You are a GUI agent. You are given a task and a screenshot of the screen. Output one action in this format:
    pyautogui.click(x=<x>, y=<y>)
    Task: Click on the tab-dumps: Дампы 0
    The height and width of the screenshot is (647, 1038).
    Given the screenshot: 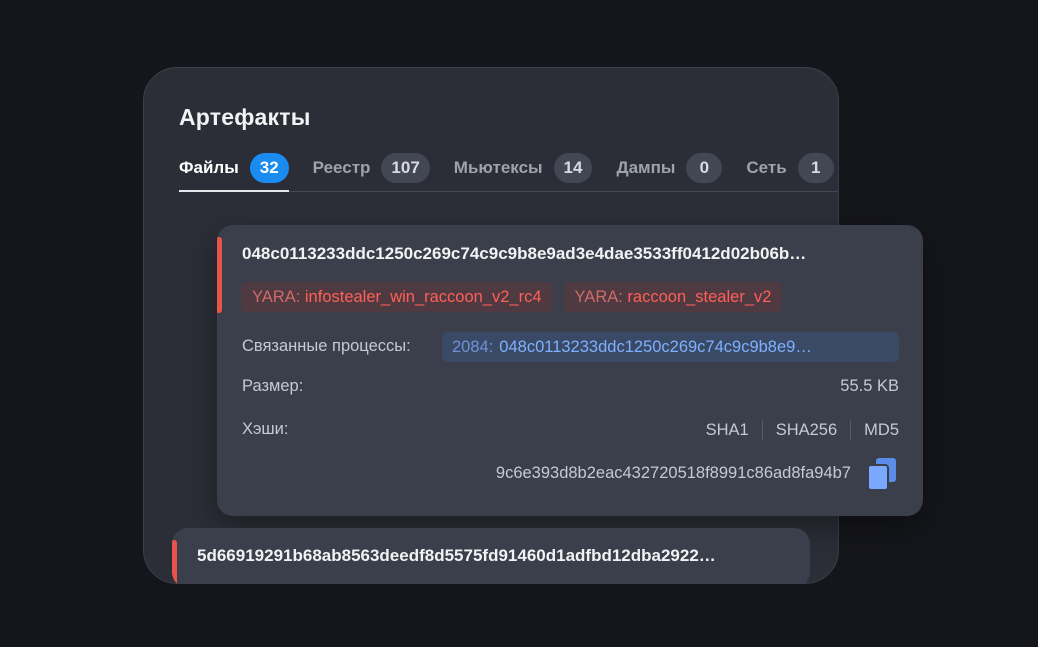 What is the action you would take?
    pyautogui.click(x=669, y=168)
    